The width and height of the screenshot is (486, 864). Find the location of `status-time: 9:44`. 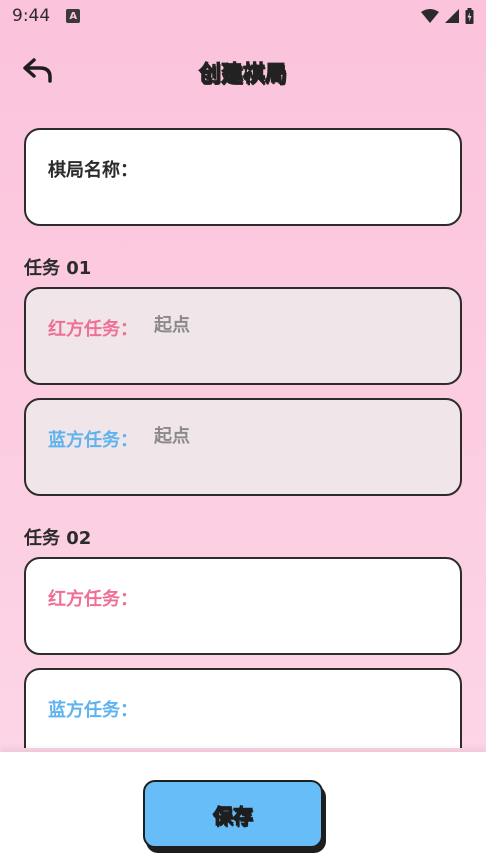

status-time: 9:44 is located at coordinates (31, 16).